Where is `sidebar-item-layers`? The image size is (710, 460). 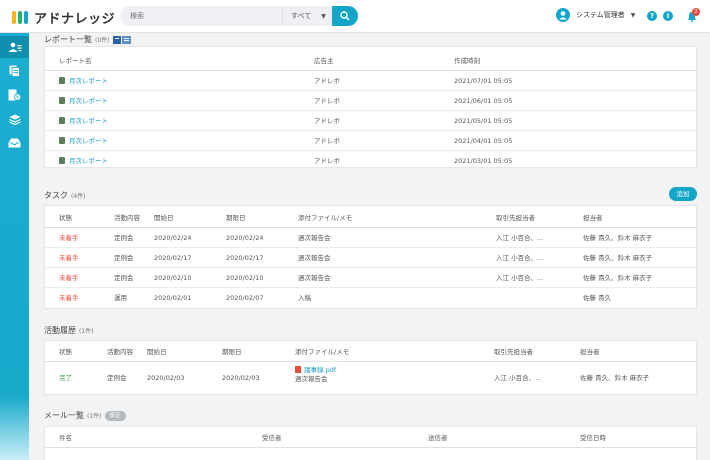
sidebar-item-layers is located at coordinates (14, 119).